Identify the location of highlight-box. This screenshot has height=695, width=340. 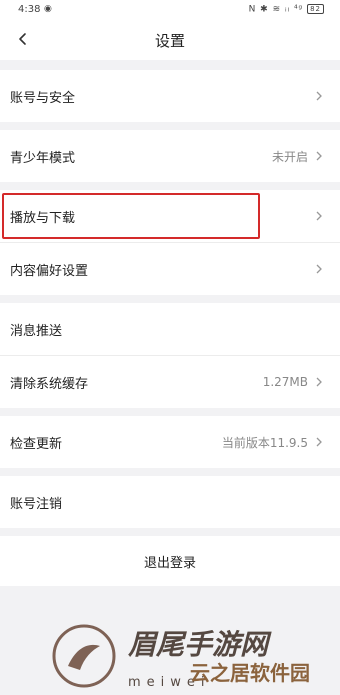
(131, 216).